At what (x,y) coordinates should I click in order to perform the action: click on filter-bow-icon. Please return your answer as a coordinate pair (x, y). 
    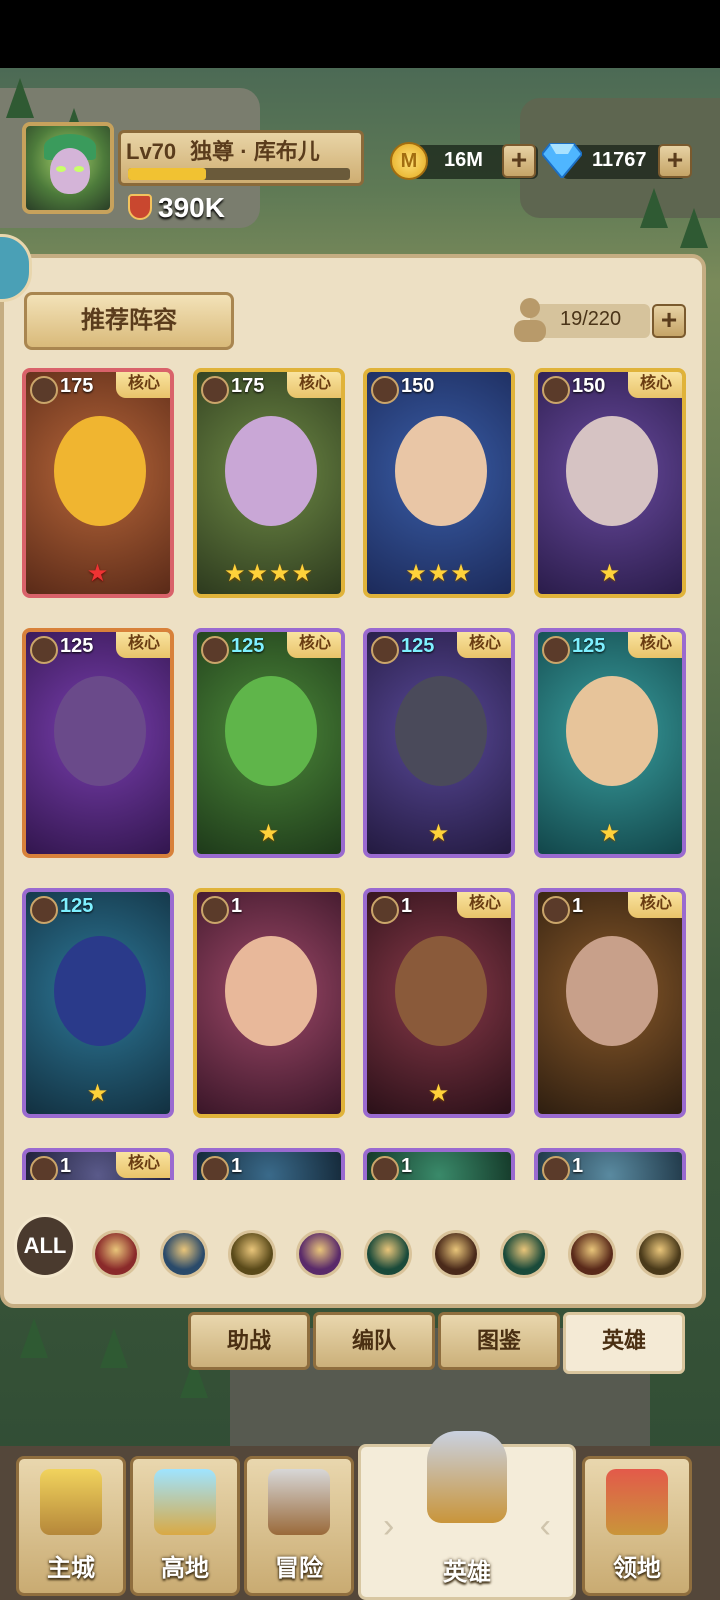
    Looking at the image, I should click on (524, 1254).